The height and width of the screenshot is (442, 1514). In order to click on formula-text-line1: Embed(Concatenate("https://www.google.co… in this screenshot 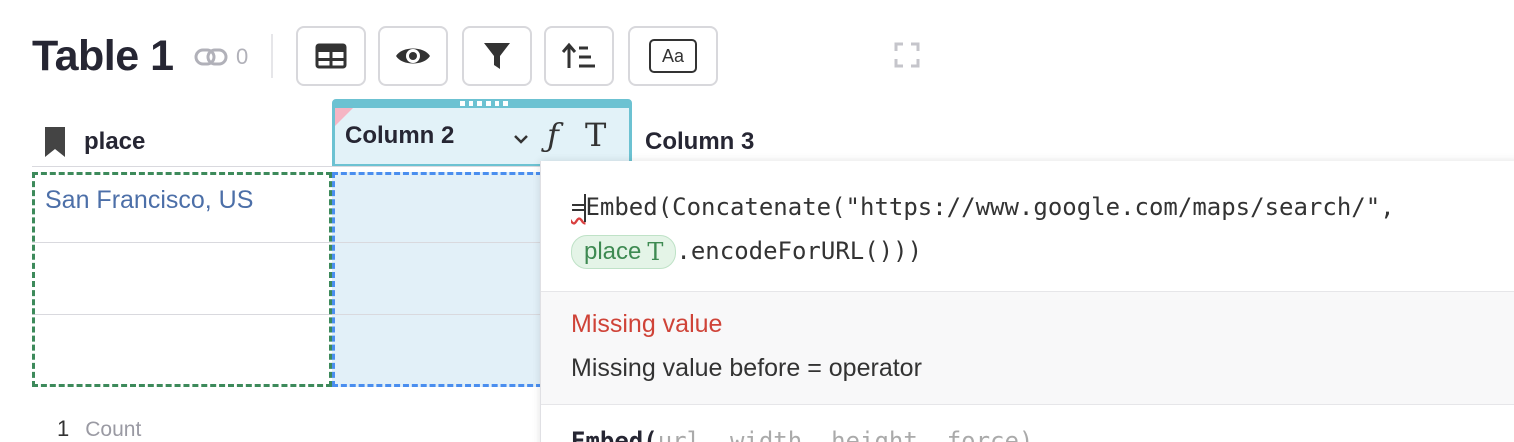, I will do `click(990, 207)`.